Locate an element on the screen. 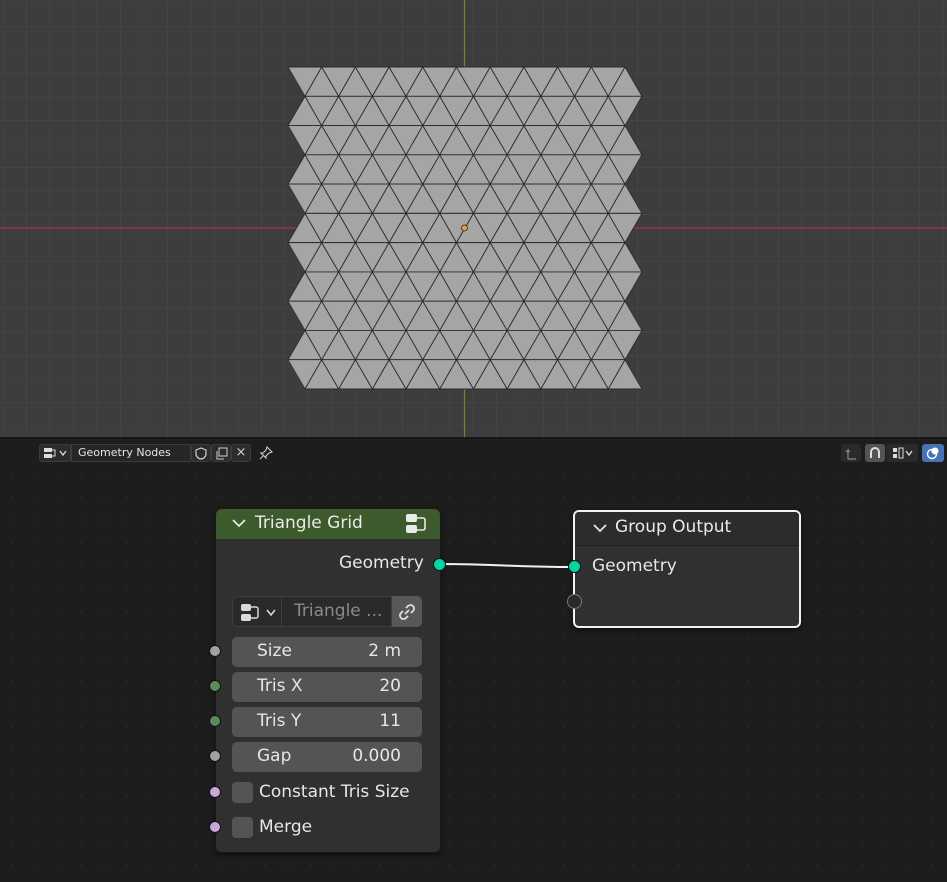  tris-y-input-socket is located at coordinates (215, 721).